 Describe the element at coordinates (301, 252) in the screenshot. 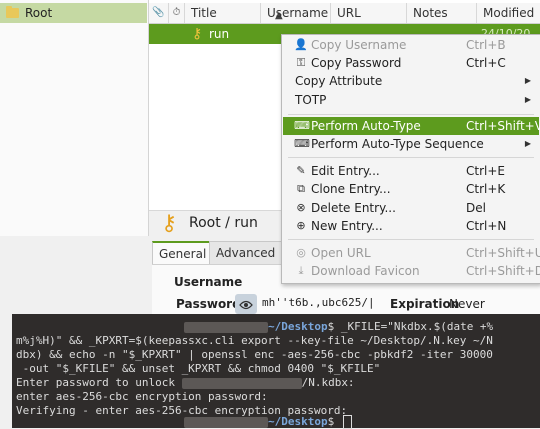

I see `globe-icon: ◎` at that location.